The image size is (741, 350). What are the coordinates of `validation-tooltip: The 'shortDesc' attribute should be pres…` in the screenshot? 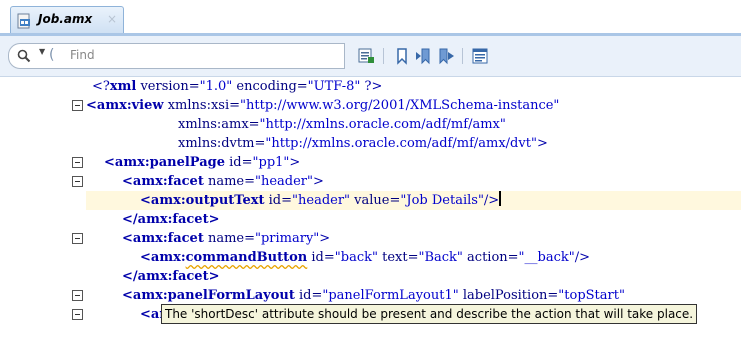 It's located at (429, 314).